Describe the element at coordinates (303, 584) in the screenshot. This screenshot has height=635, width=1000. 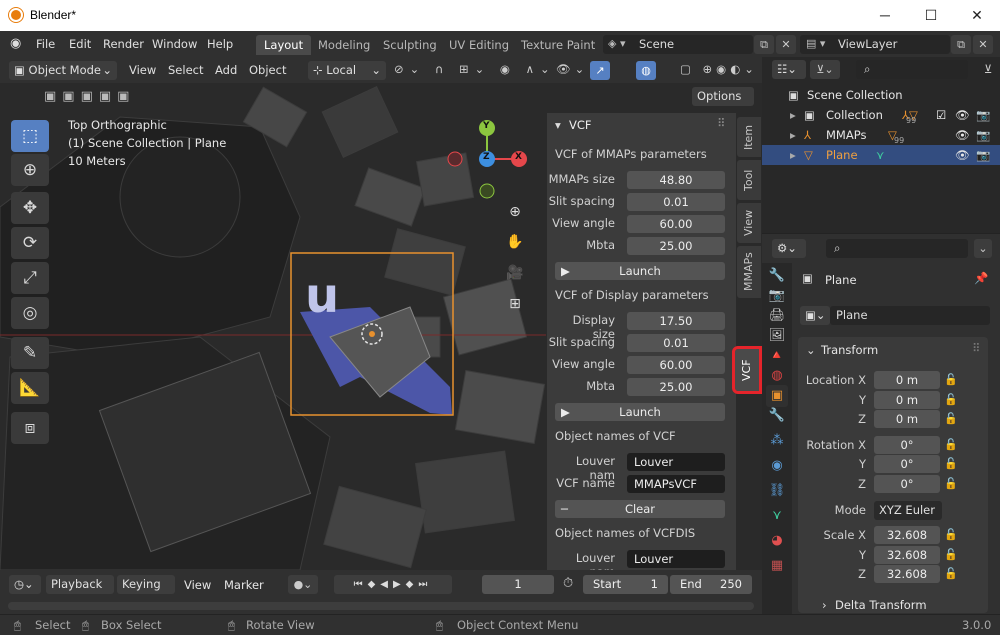
I see `record-icon: ●⌄` at that location.